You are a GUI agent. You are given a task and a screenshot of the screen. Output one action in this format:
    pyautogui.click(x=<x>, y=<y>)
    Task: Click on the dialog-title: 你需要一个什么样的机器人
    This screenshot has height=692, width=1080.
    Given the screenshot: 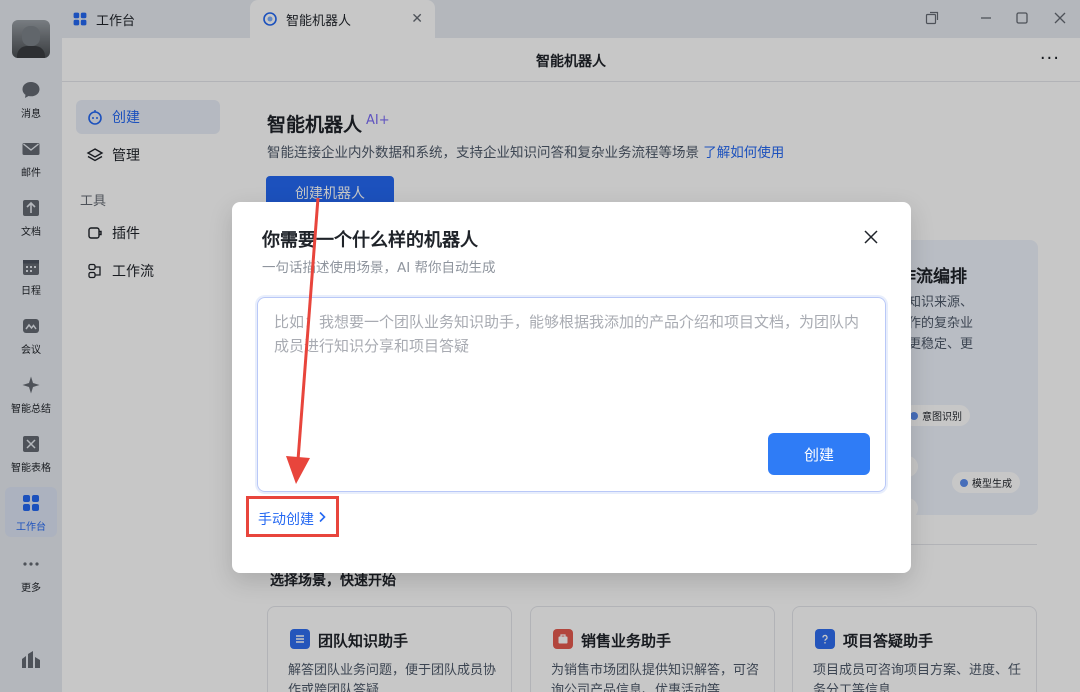 What is the action you would take?
    pyautogui.click(x=370, y=240)
    